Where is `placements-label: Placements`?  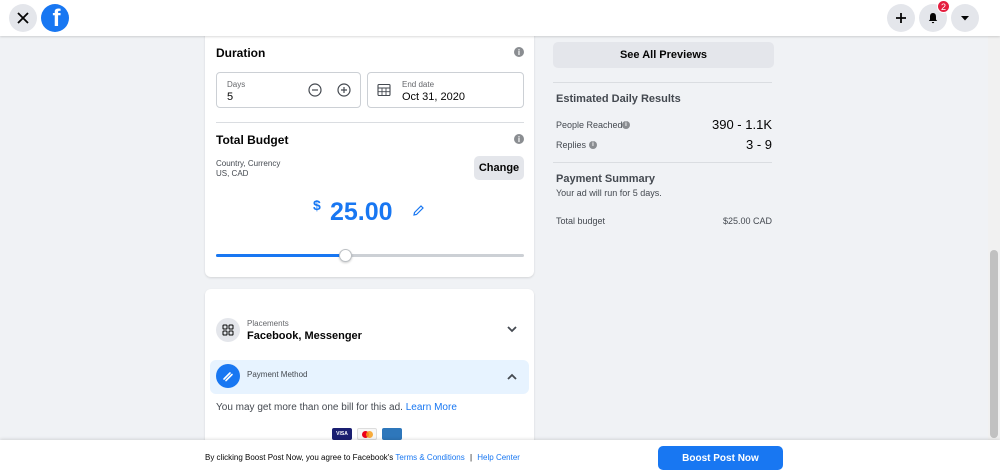
placements-label: Placements is located at coordinates (268, 323).